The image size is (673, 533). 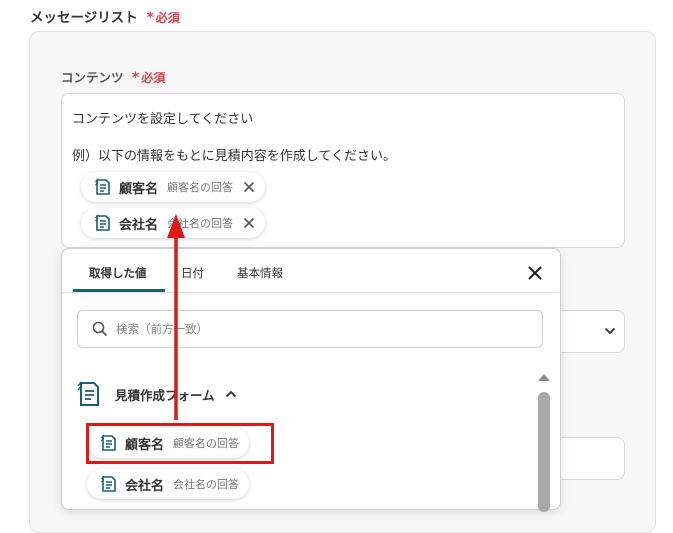 I want to click on content-text-line2: 例）以下の情報をもとに見積内容を作成してください。, so click(x=234, y=156).